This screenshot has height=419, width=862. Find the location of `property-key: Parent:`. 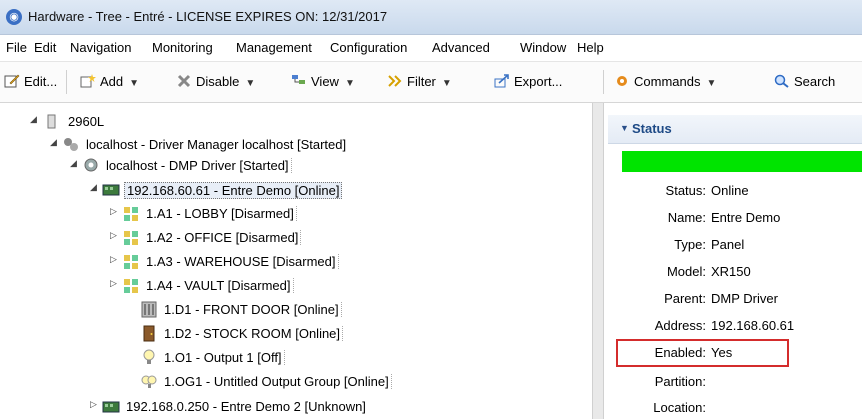

property-key: Parent: is located at coordinates (685, 298).